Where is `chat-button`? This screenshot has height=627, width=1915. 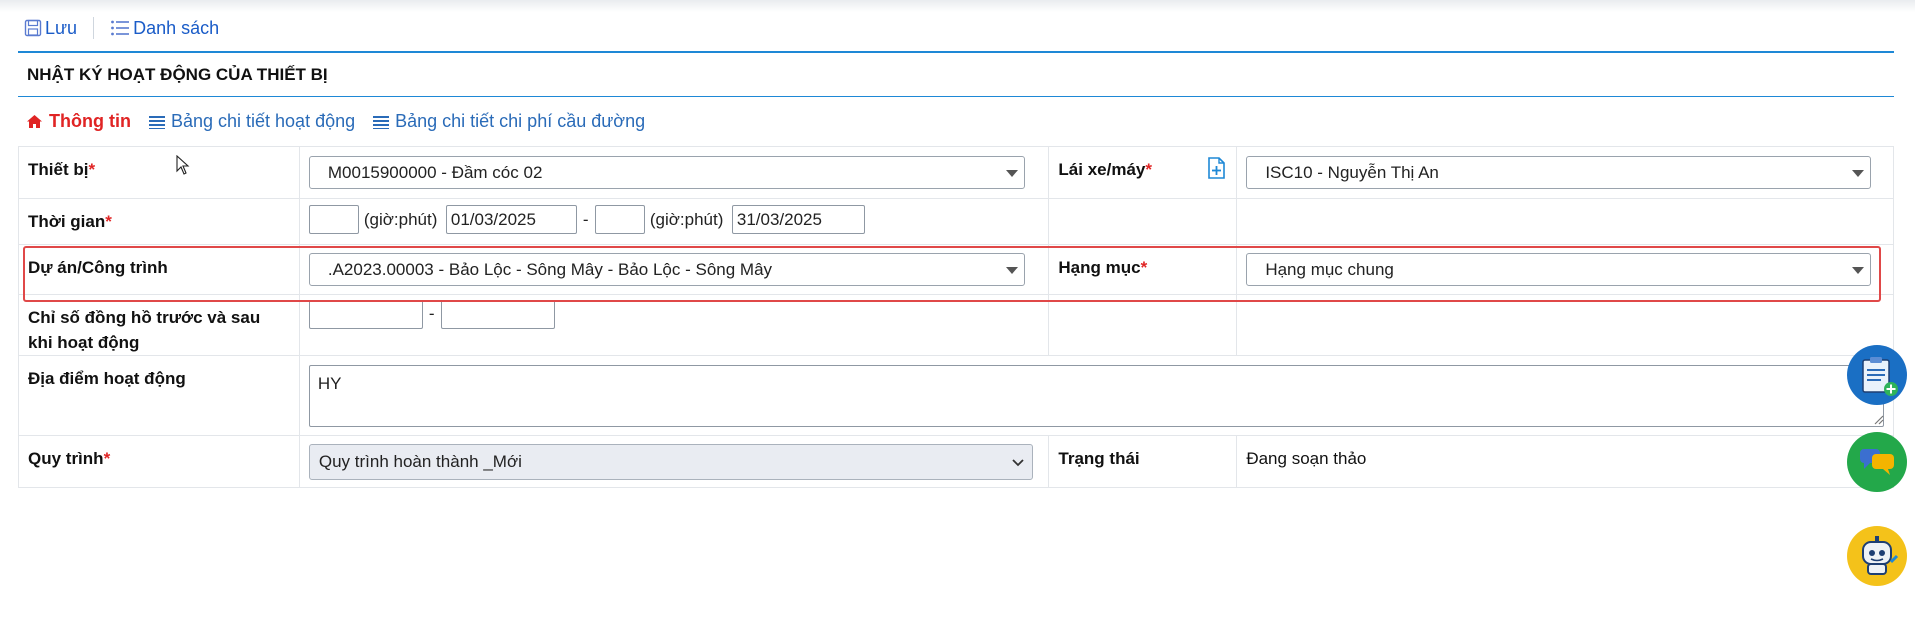
chat-button is located at coordinates (1877, 462).